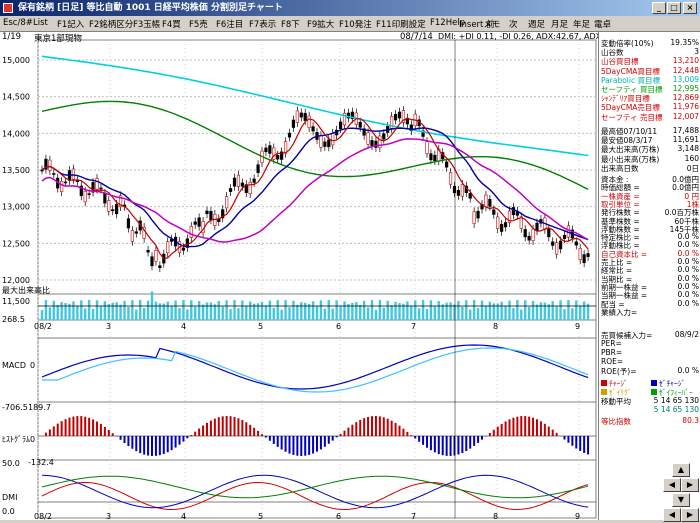  I want to click on menu-item-6: F5売, so click(198, 24).